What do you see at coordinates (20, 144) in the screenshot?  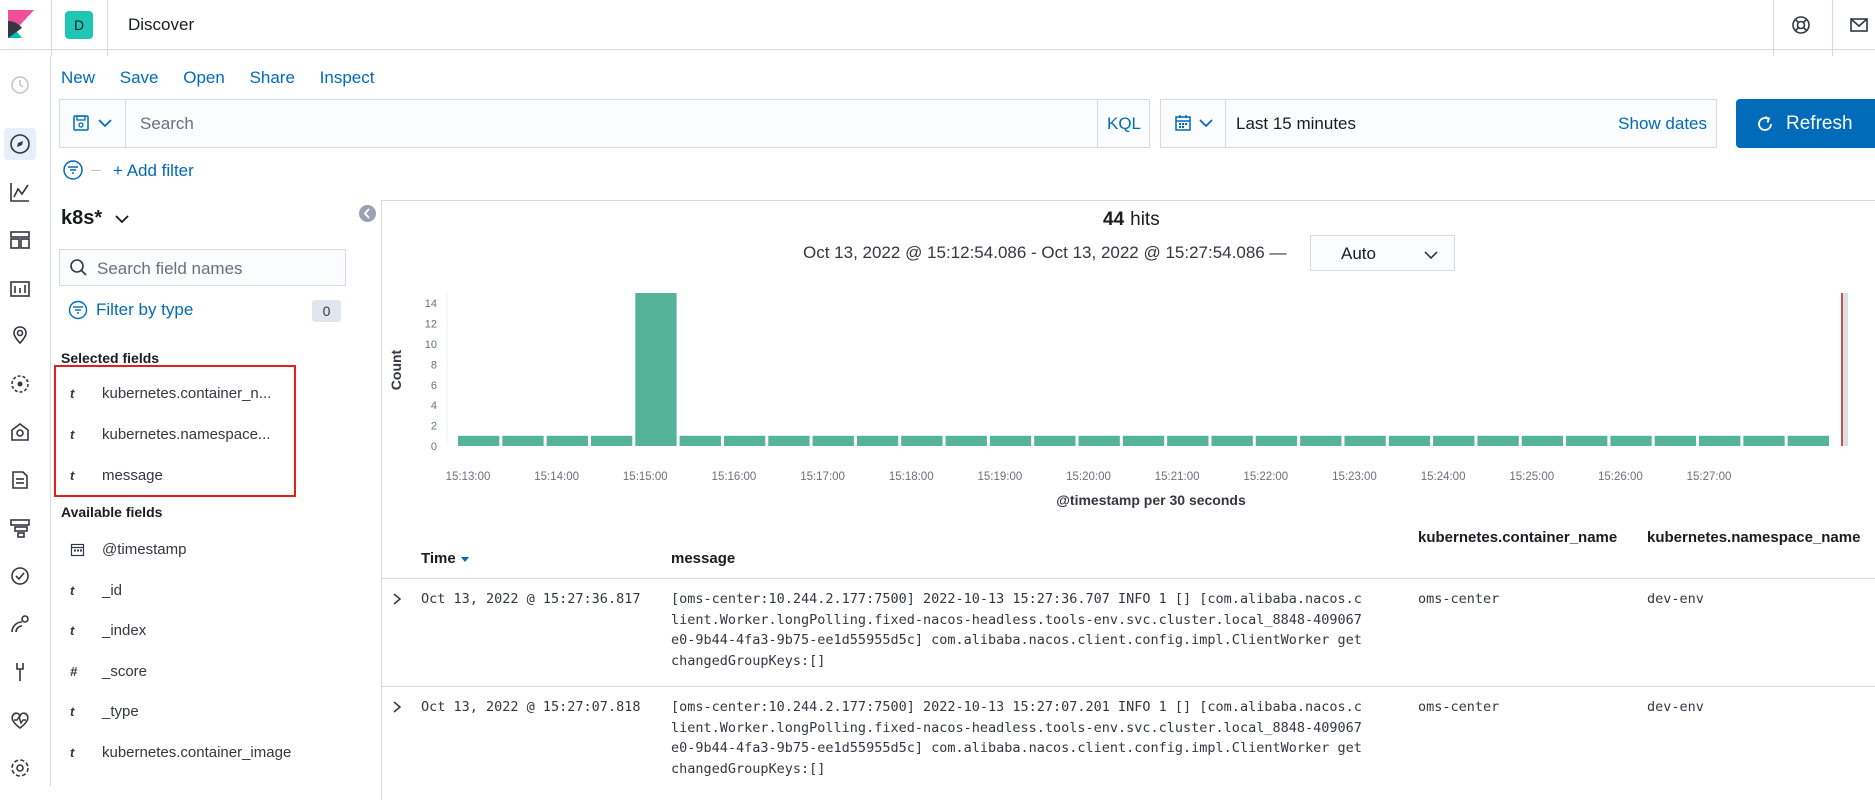 I see `discover-icon` at bounding box center [20, 144].